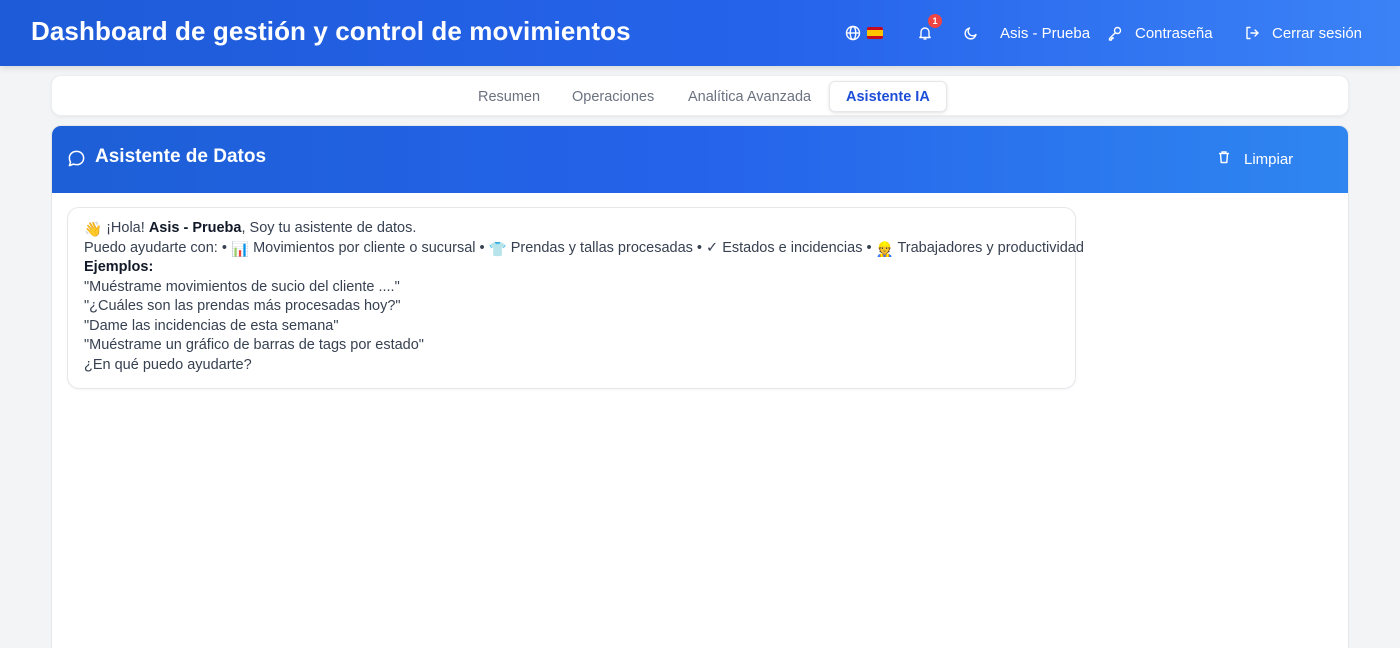 The height and width of the screenshot is (648, 1400). Describe the element at coordinates (240, 250) in the screenshot. I see `bar-chart-icon: 📊` at that location.